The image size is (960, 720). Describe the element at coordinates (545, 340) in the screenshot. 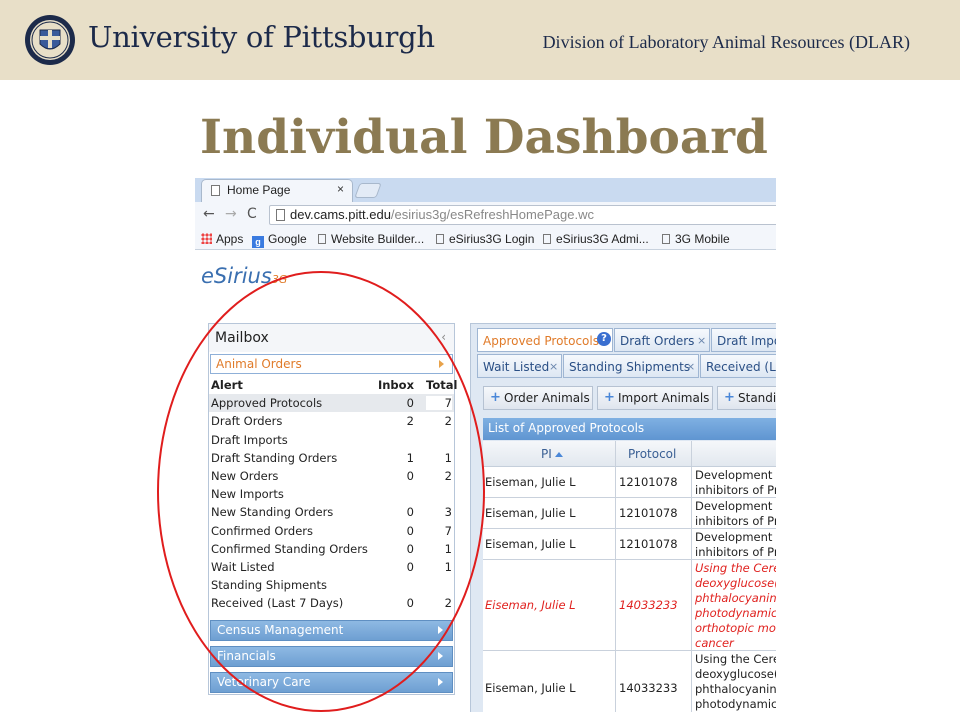

I see `tab-approved-protocols: Approved Protocols ?` at that location.